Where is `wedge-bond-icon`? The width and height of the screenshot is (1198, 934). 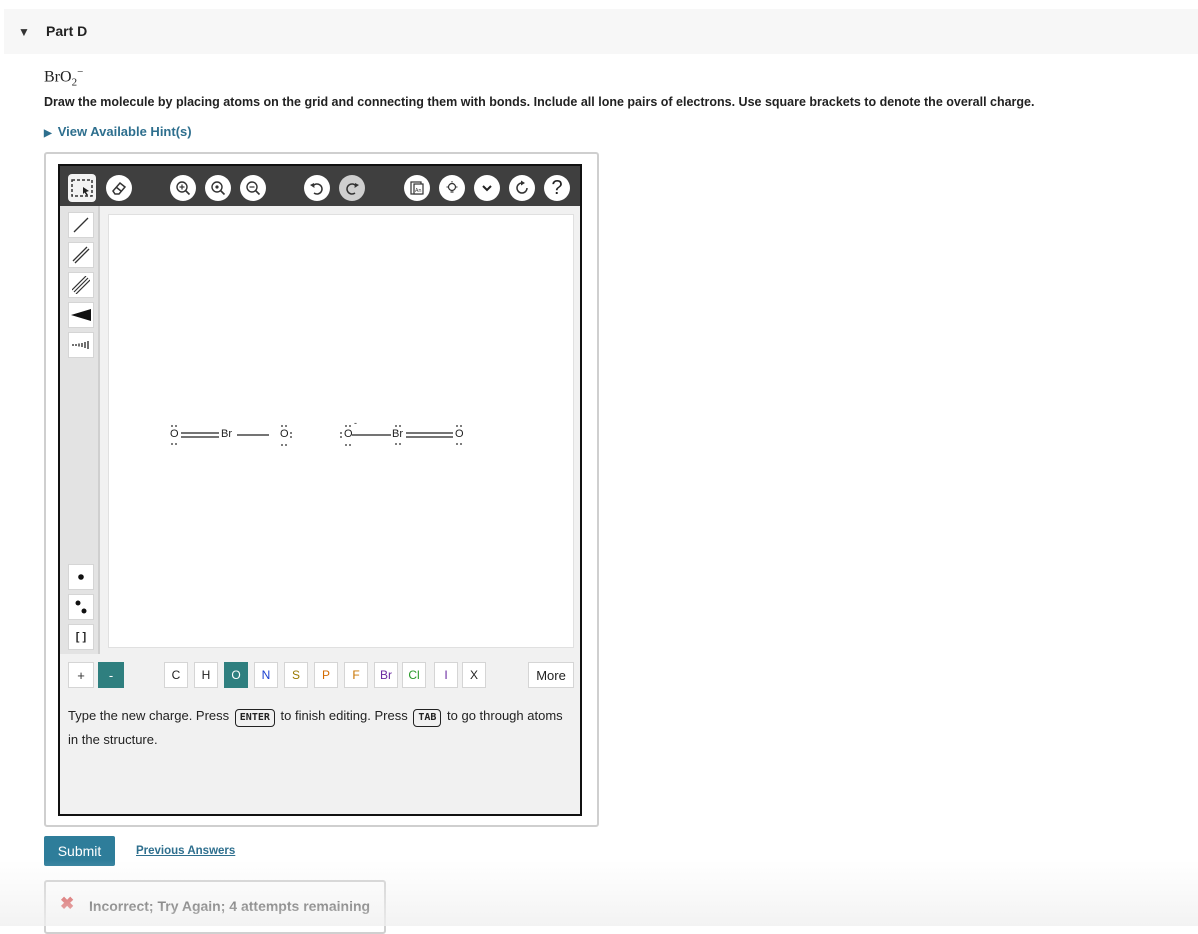
wedge-bond-icon is located at coordinates (81, 315).